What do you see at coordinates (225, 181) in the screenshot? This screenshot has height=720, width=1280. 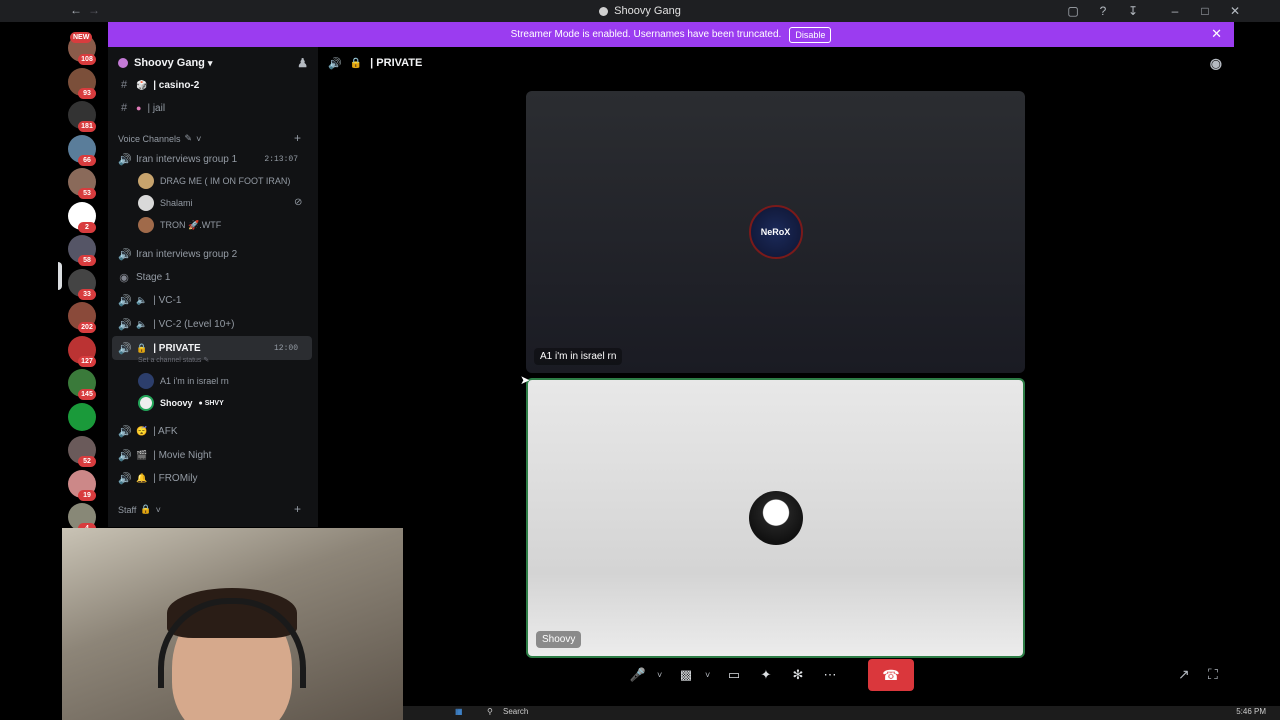 I see `user-name: DRAG ME ( IM ON FOOT IRAN)` at bounding box center [225, 181].